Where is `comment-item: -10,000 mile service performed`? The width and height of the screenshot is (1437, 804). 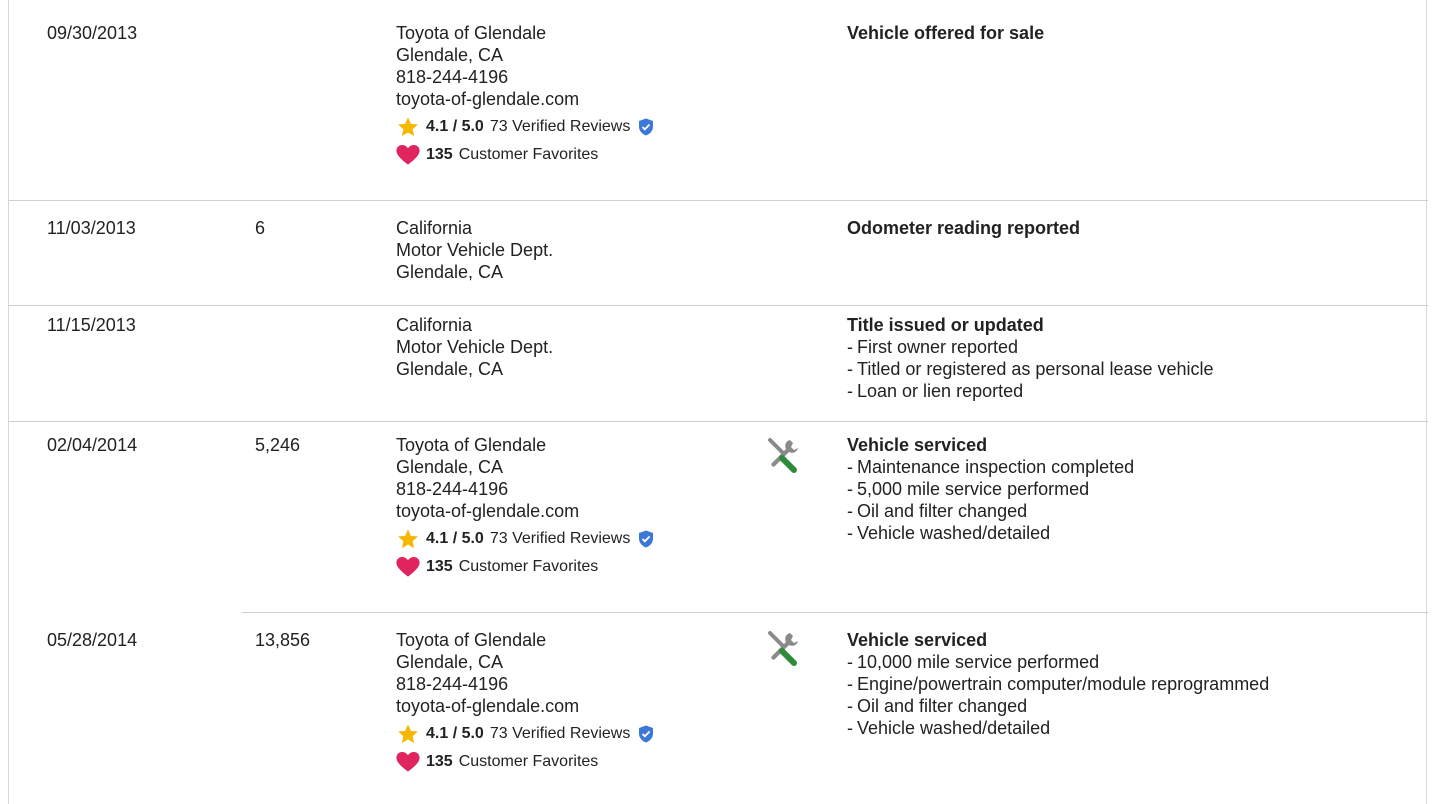 comment-item: -10,000 mile service performed is located at coordinates (973, 662).